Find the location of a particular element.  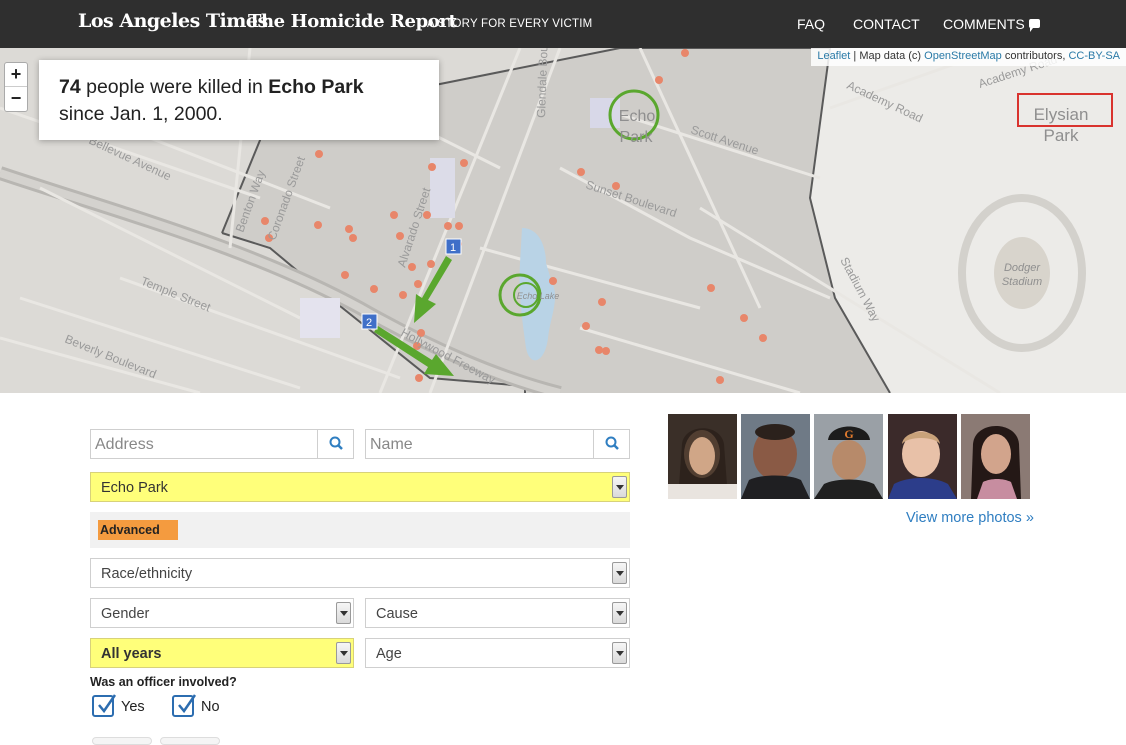

attribution-text: | Map data (c) is located at coordinates (887, 56).